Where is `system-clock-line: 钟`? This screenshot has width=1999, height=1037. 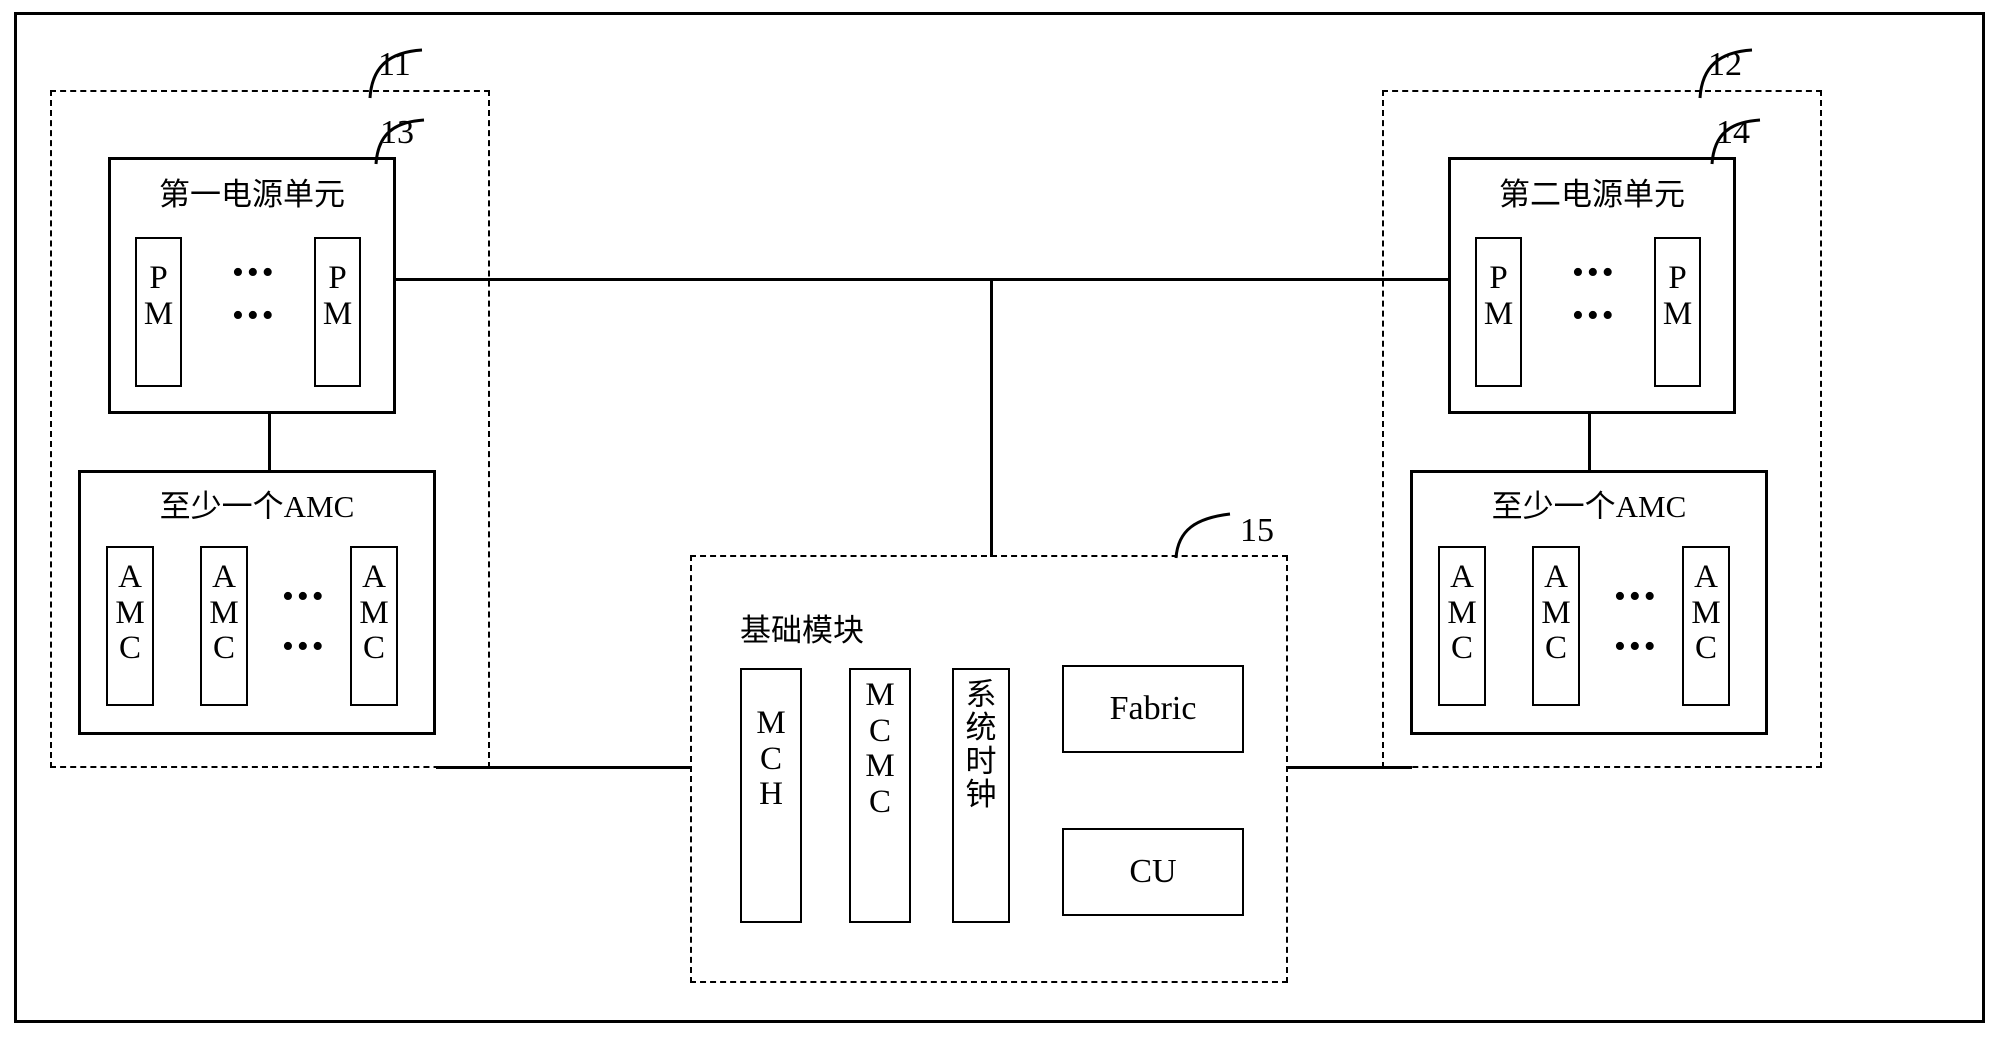
system-clock-line: 钟 is located at coordinates (981, 795).